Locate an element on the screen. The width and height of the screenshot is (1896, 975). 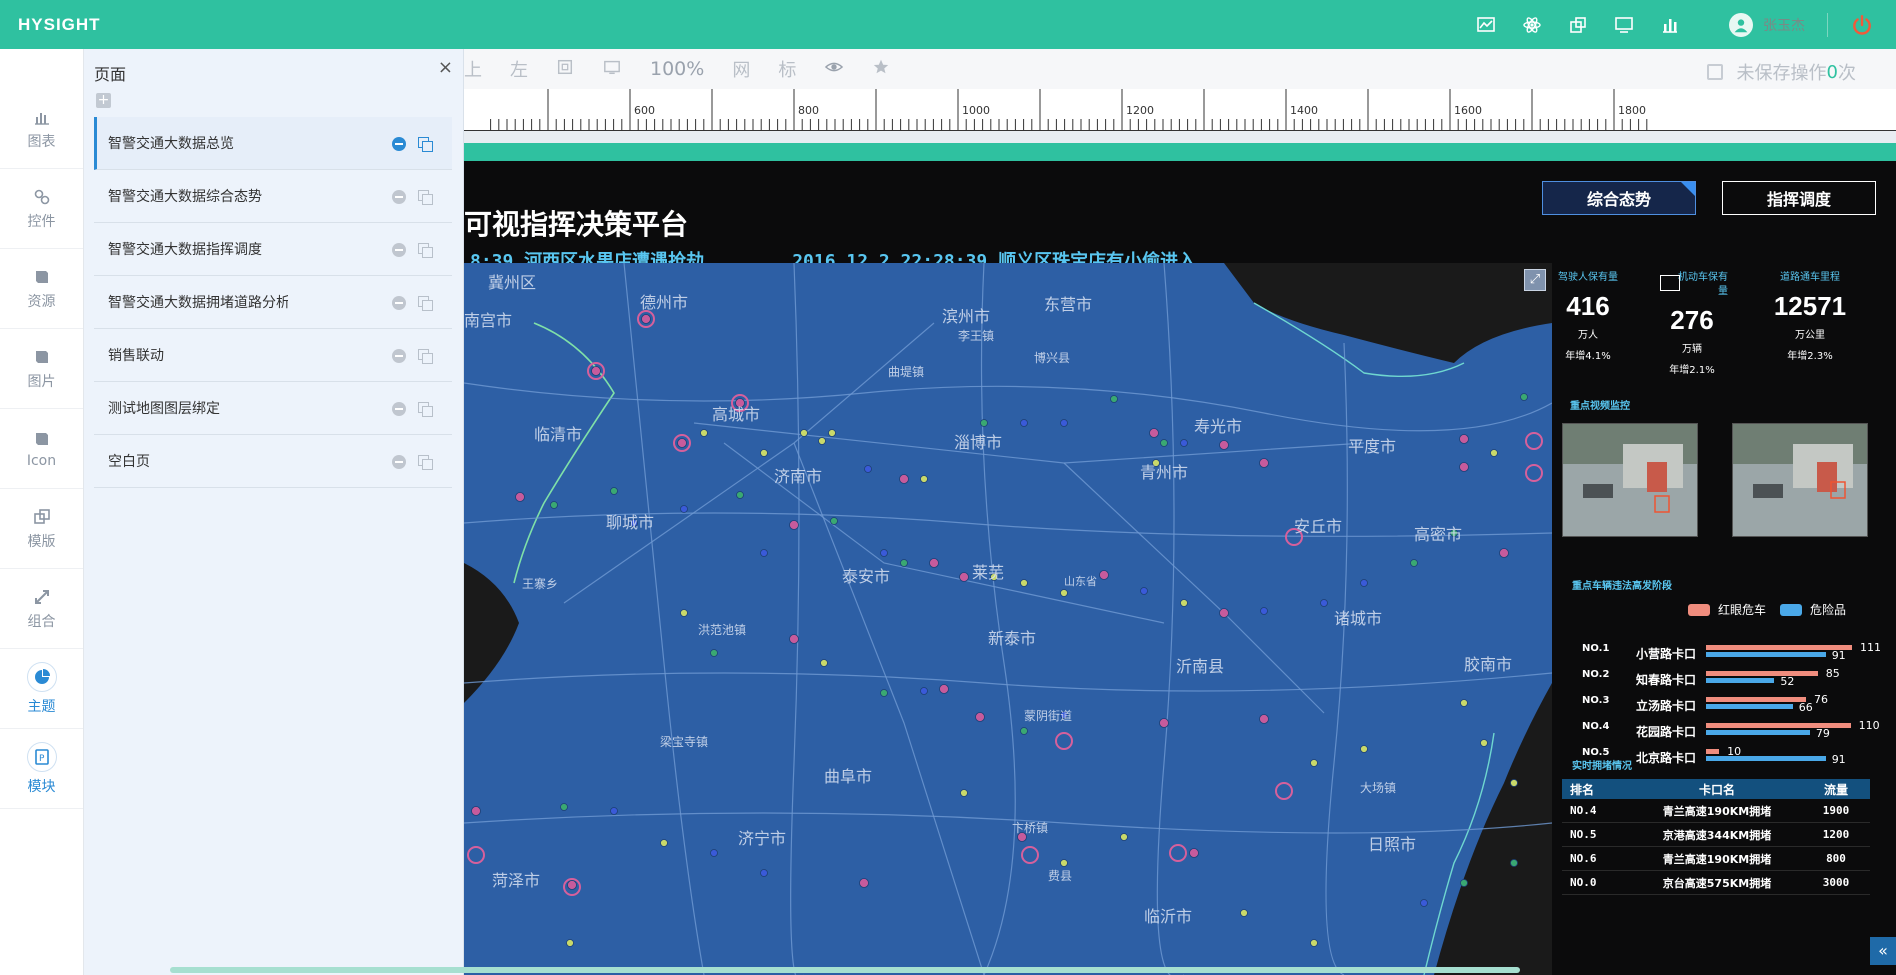
zoom-level: 100% is located at coordinates (677, 69).